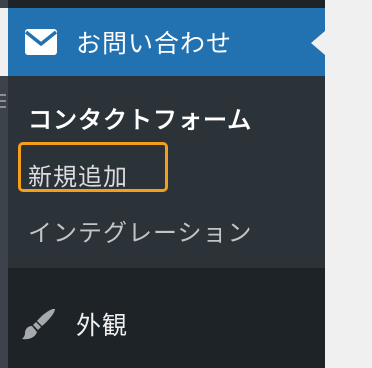 The image size is (372, 368). Describe the element at coordinates (4, 42) in the screenshot. I see `window-edge-highlight` at that location.